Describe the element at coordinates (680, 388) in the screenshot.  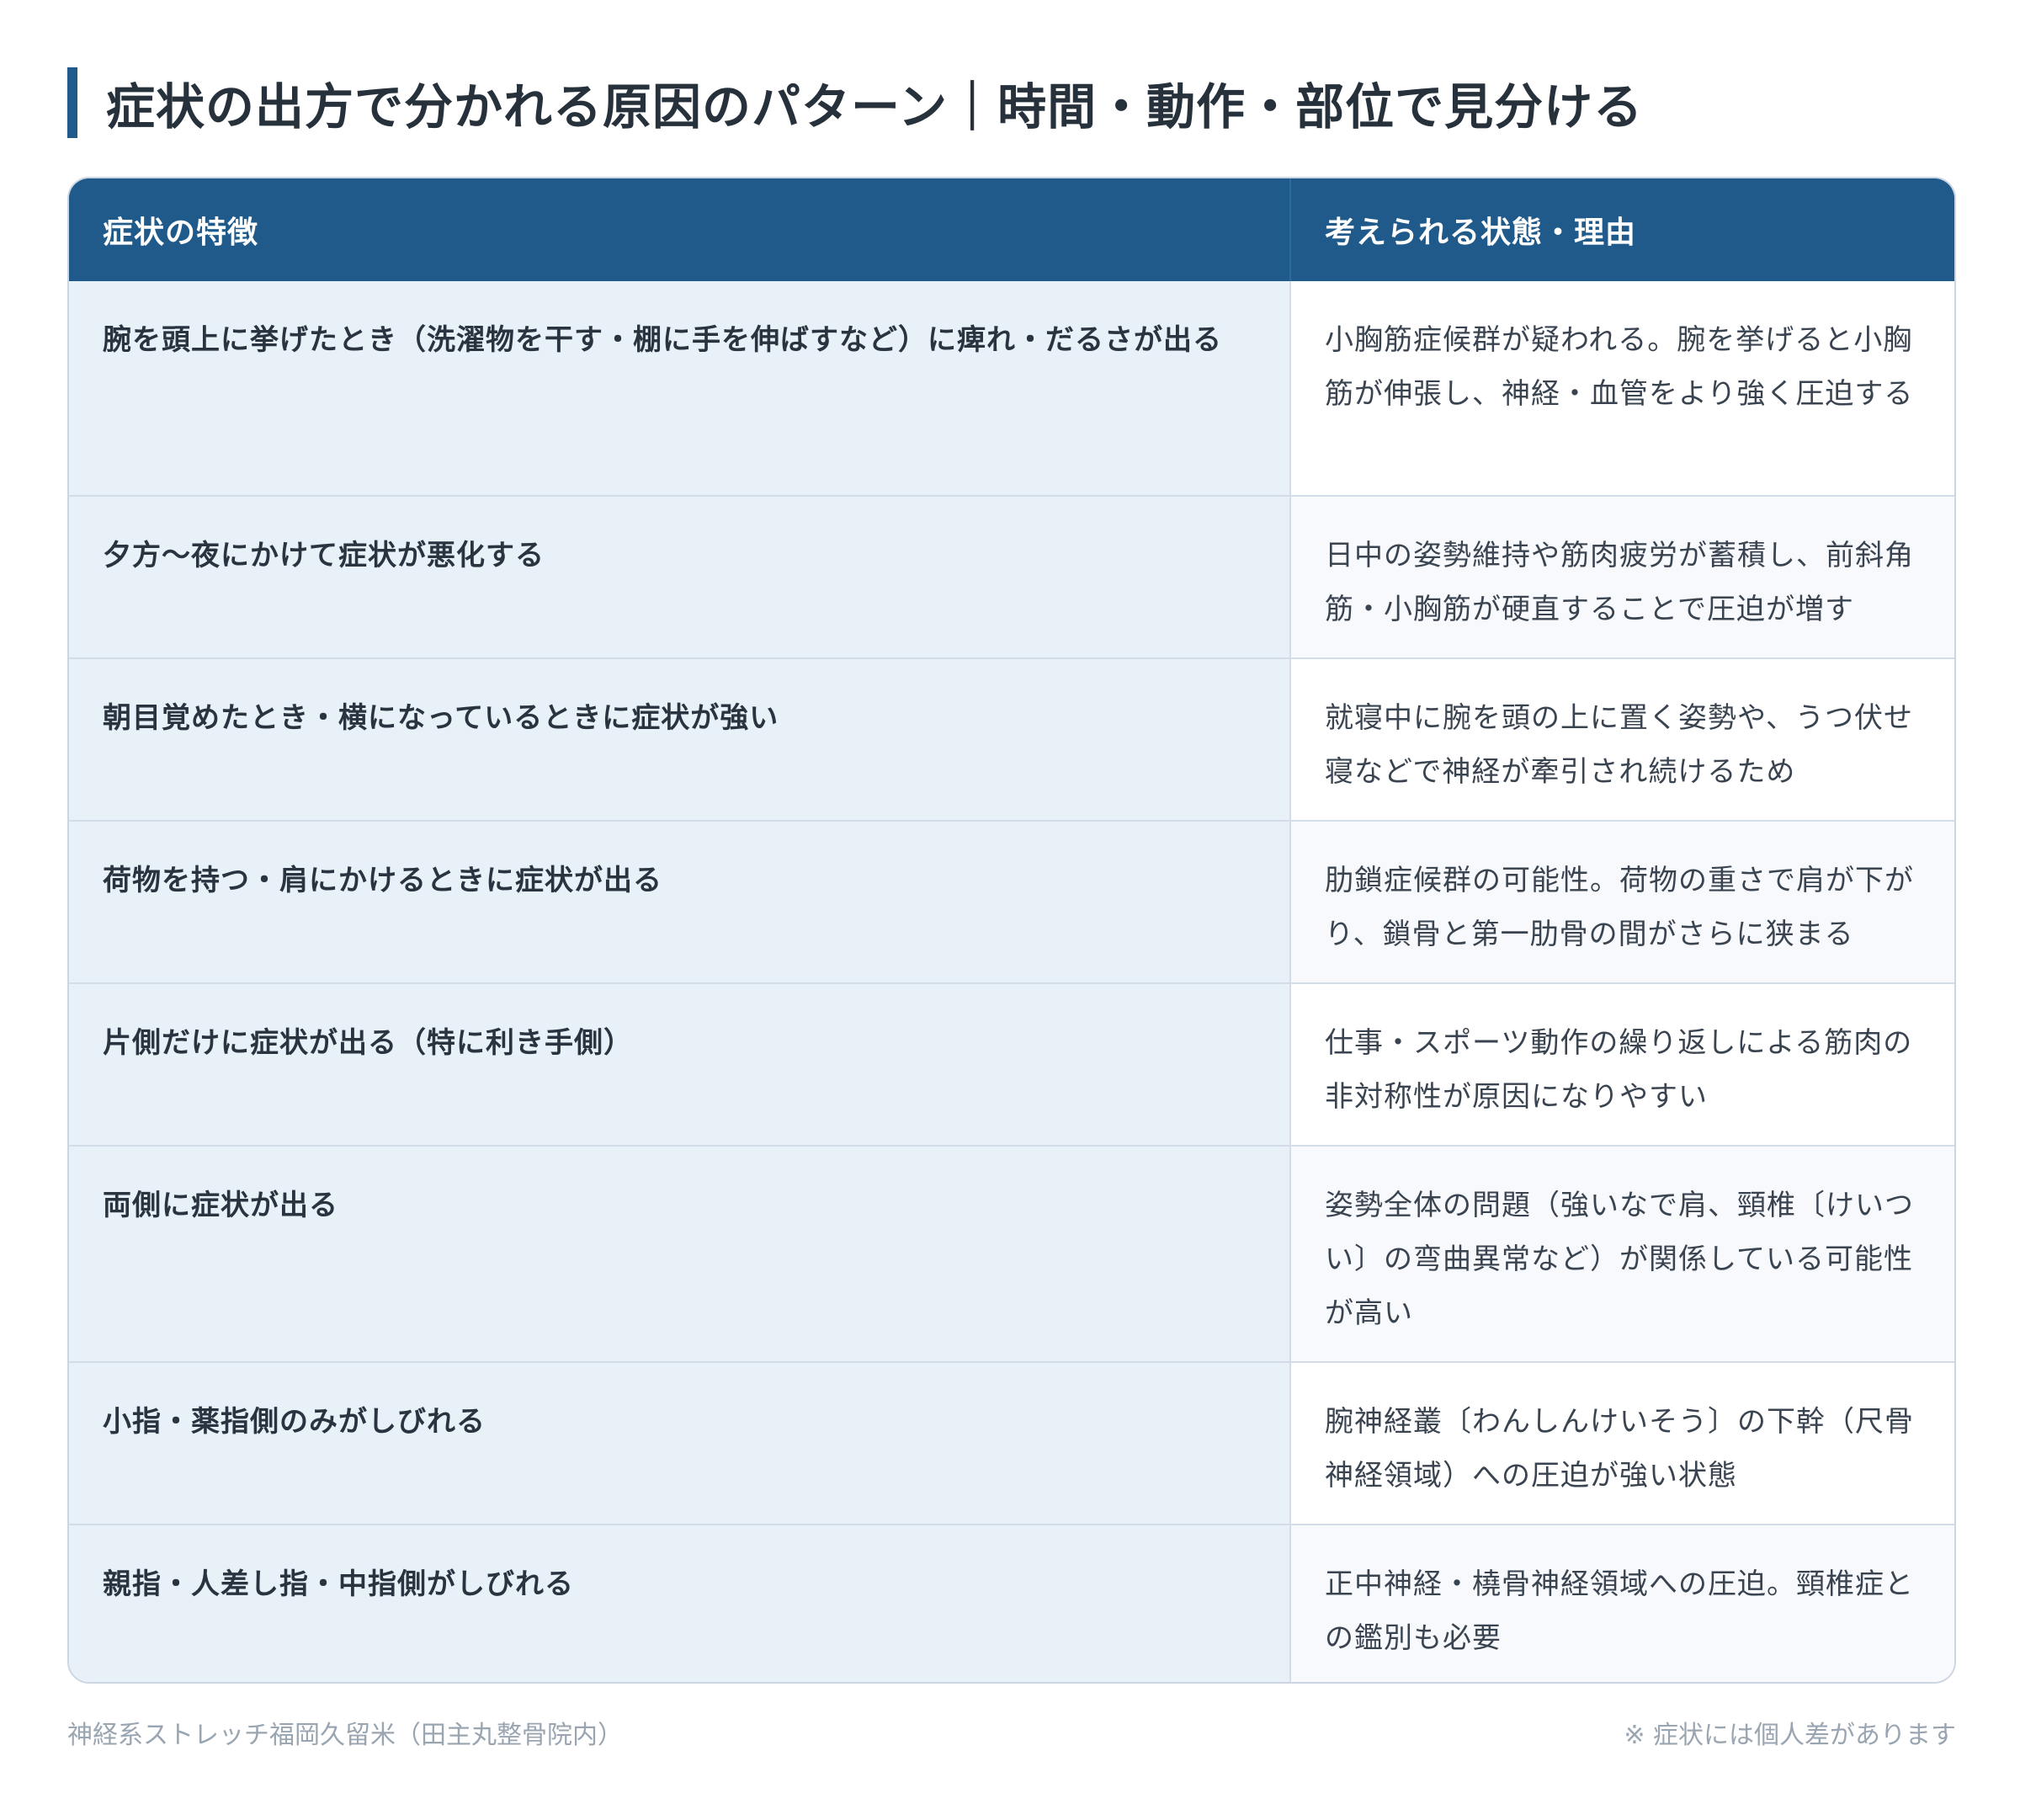
I see `symptom-cell: 腕を頭上に挙げたとき（洗濯物を干す・棚に手を伸ばすなど）に痺れ・だるさが出る` at that location.